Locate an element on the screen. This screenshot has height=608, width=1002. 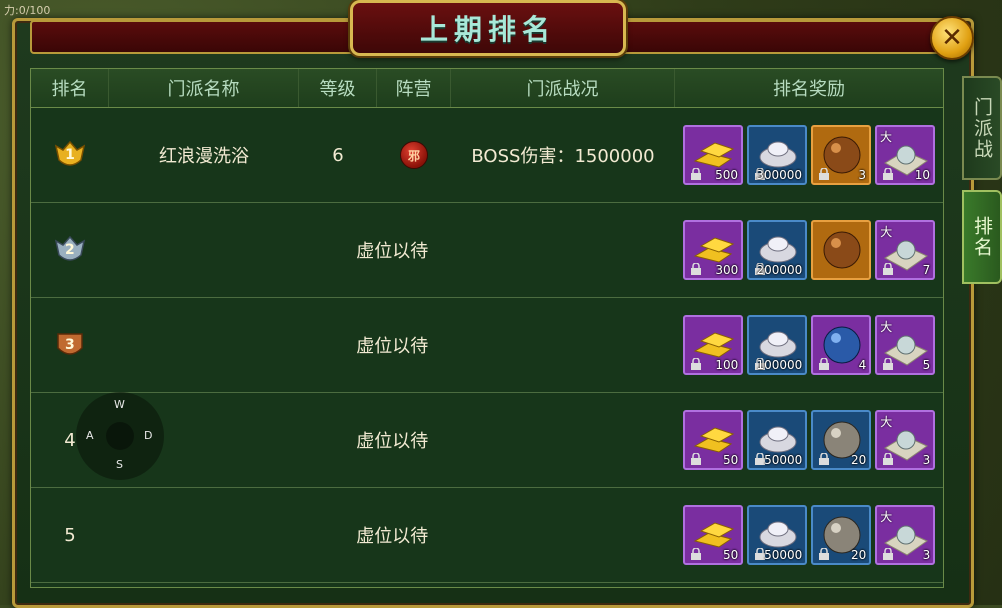
header-guild-name: 门派名称 is located at coordinates (204, 88).